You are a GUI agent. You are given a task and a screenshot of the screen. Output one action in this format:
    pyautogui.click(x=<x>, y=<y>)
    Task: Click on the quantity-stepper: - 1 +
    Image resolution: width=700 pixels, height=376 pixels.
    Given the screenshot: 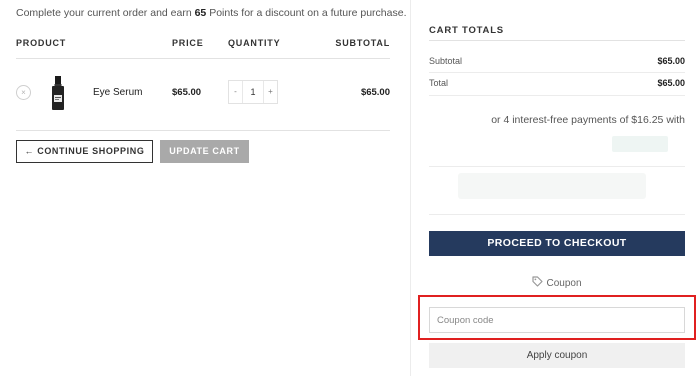 What is the action you would take?
    pyautogui.click(x=253, y=92)
    